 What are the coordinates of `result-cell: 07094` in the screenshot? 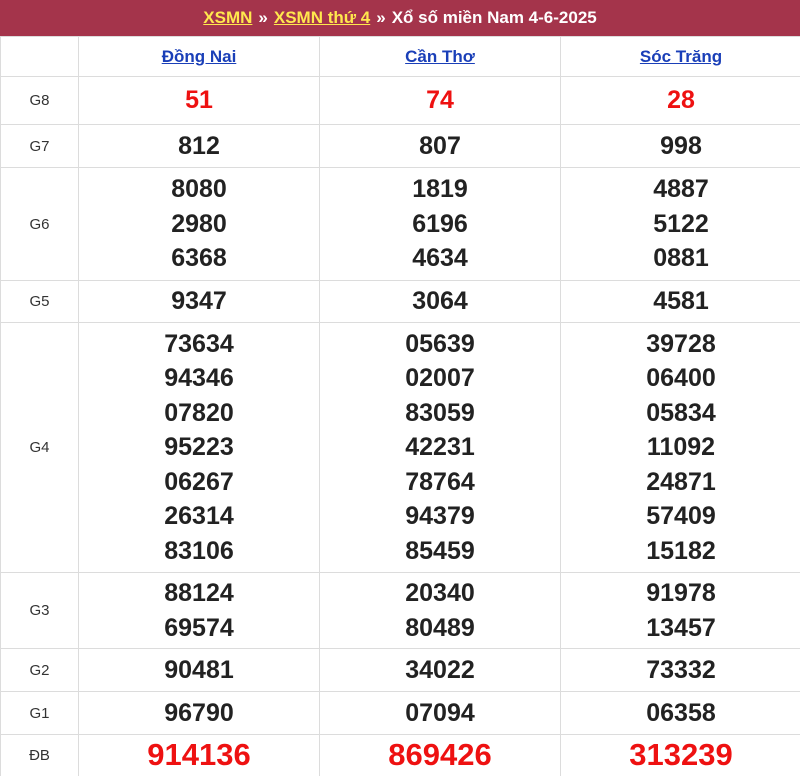 It's located at (440, 713).